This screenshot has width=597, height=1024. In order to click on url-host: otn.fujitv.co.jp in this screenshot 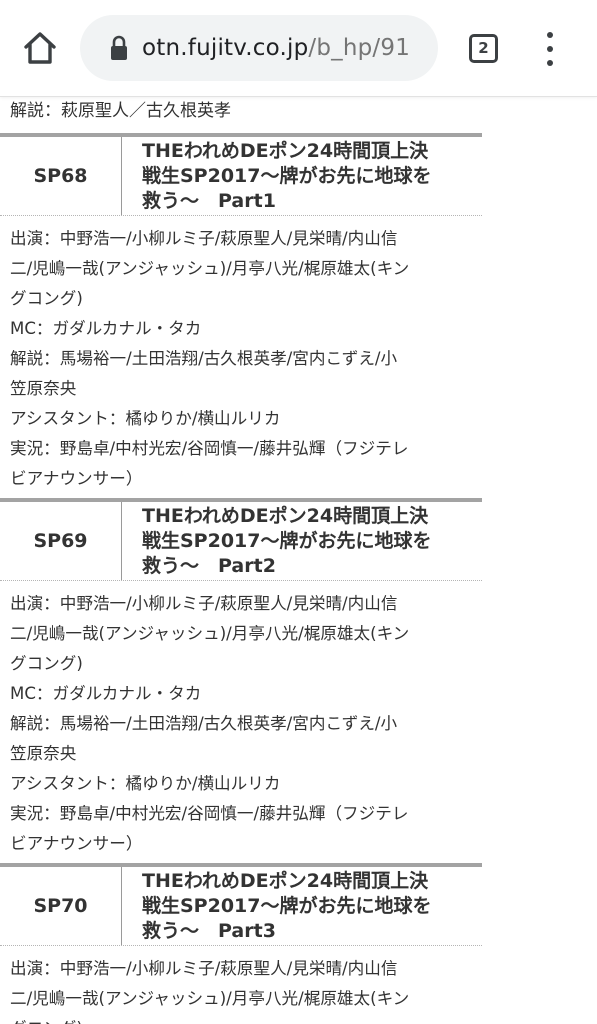, I will do `click(225, 48)`.